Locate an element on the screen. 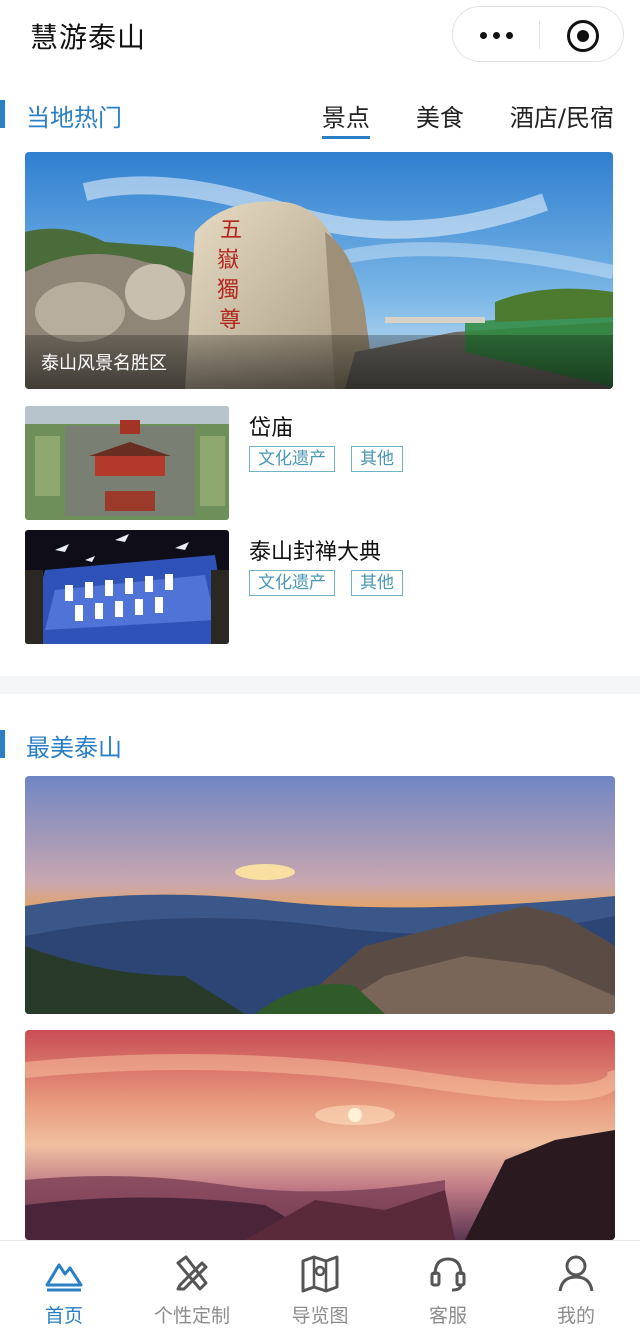  list-item: 岱庙 文化遗产 其他 is located at coordinates (319, 463).